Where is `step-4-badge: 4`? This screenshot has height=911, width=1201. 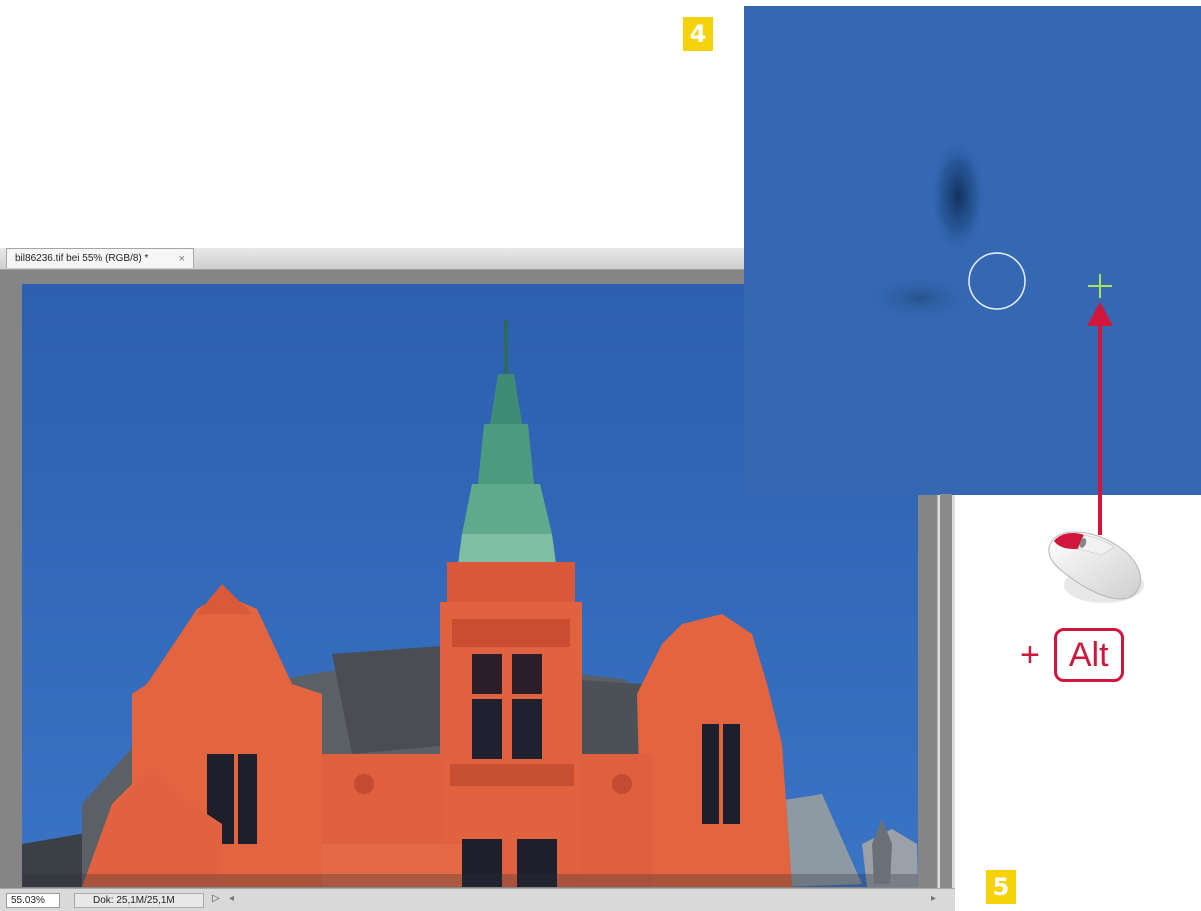 step-4-badge: 4 is located at coordinates (698, 34).